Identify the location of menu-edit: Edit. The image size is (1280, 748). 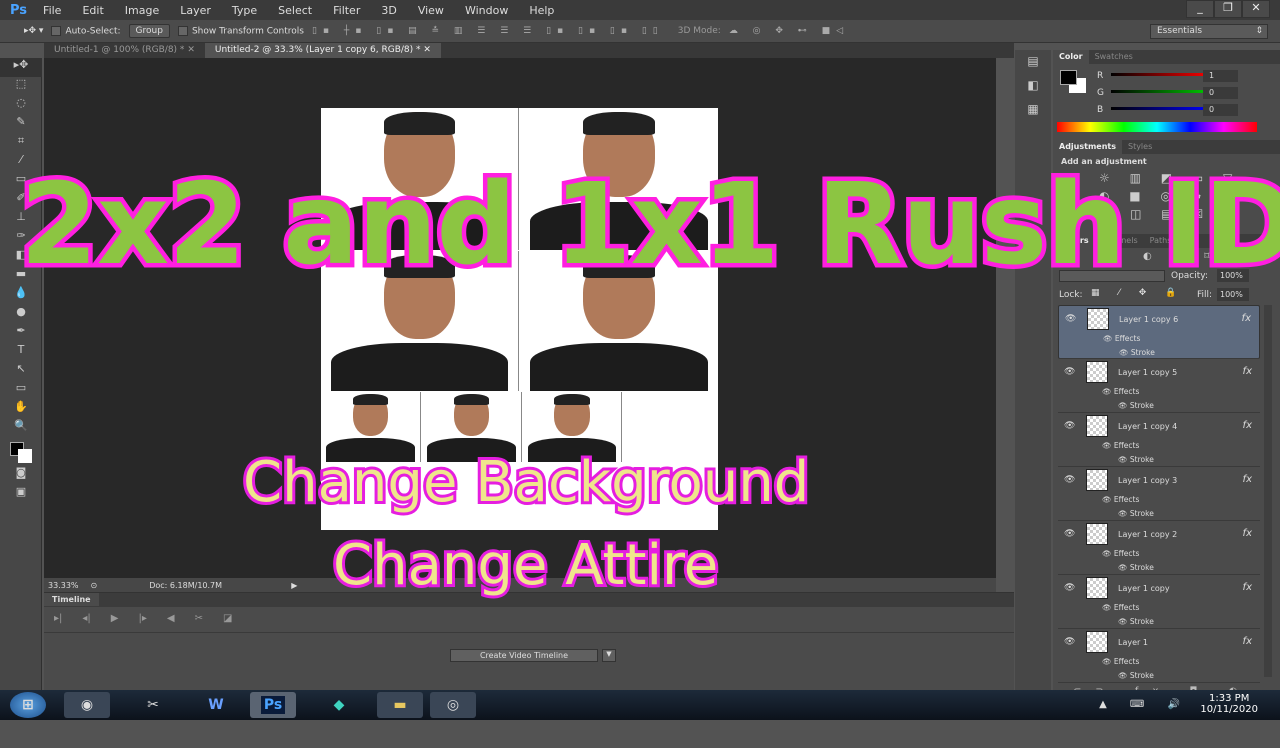
(92, 10).